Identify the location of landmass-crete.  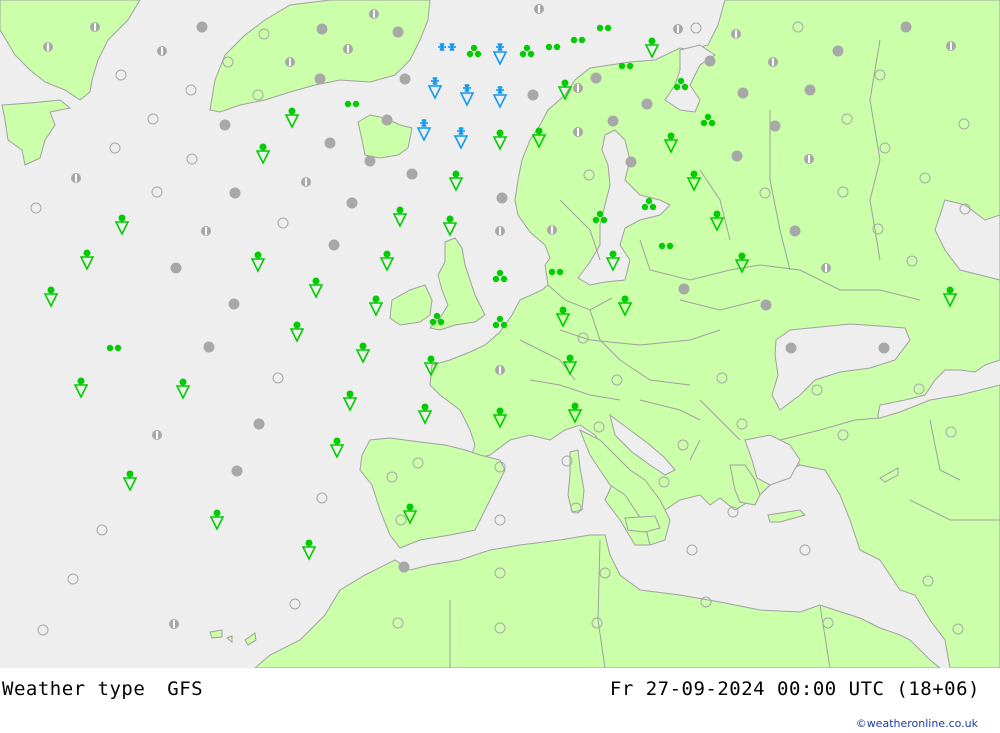
(786, 516).